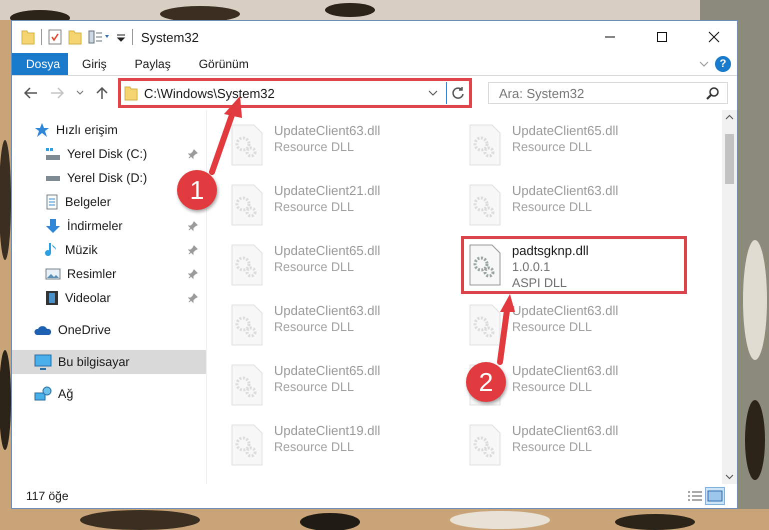 This screenshot has height=530, width=769. What do you see at coordinates (210, 93) in the screenshot?
I see `address-path: C:\Windows\System32` at bounding box center [210, 93].